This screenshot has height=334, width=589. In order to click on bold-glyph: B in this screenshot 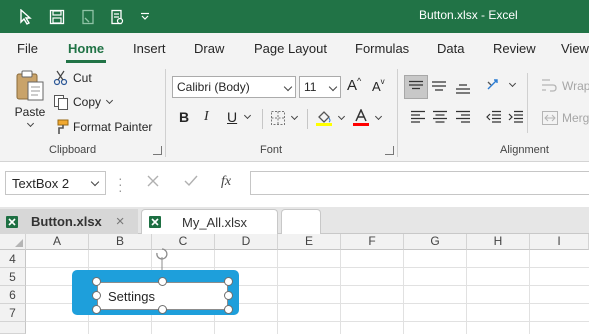, I will do `click(184, 117)`.